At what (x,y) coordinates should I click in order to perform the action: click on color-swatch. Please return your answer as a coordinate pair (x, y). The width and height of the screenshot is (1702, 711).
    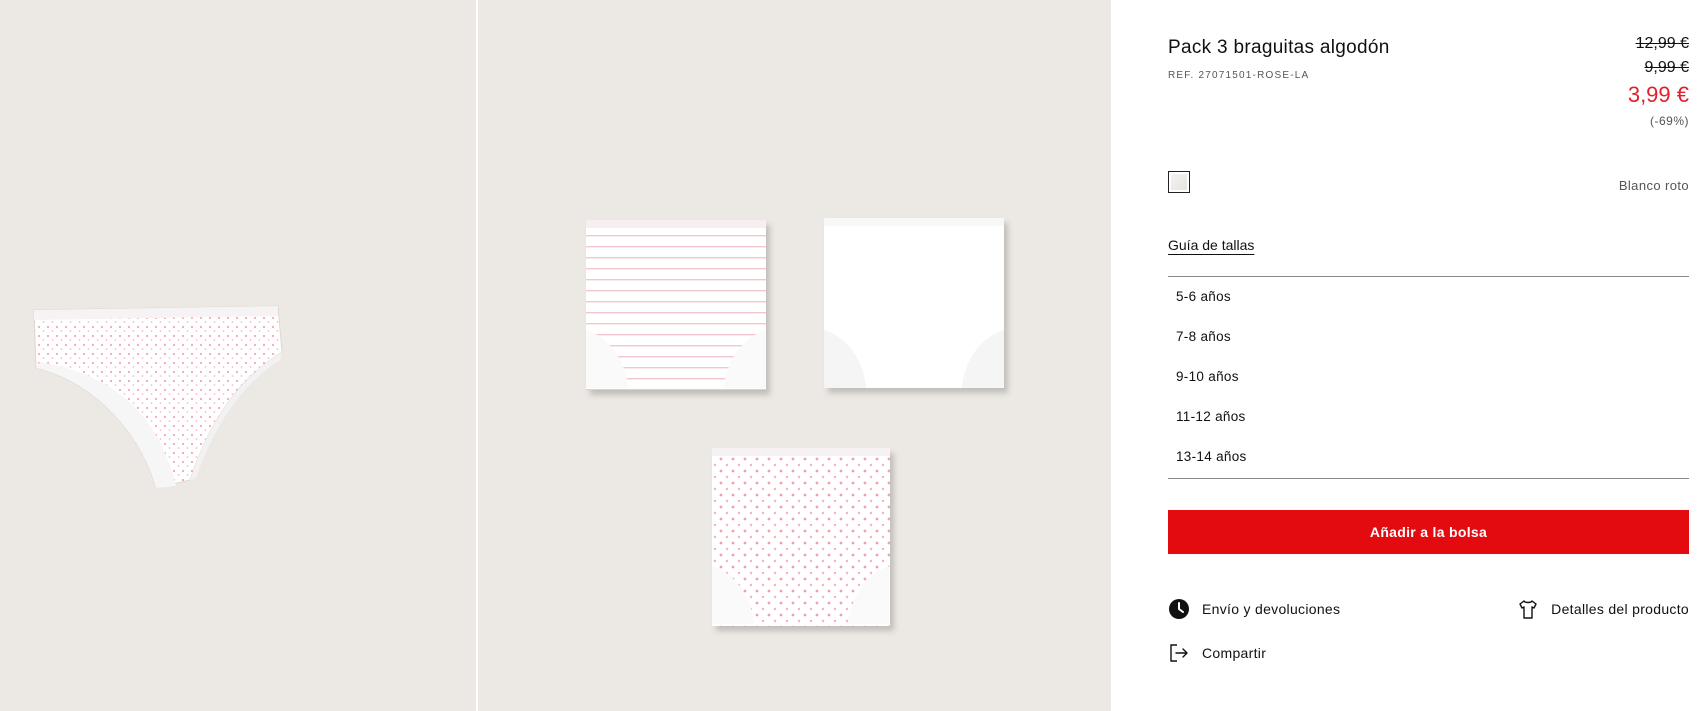
    Looking at the image, I should click on (1179, 182).